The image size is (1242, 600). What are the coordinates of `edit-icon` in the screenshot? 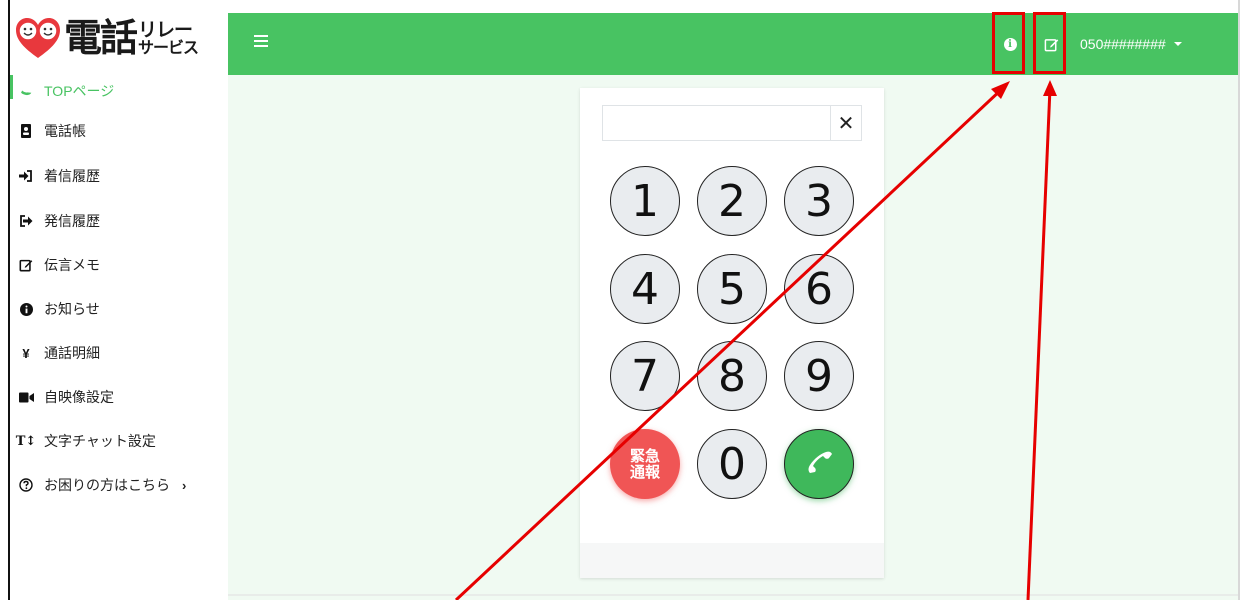 It's located at (26, 265).